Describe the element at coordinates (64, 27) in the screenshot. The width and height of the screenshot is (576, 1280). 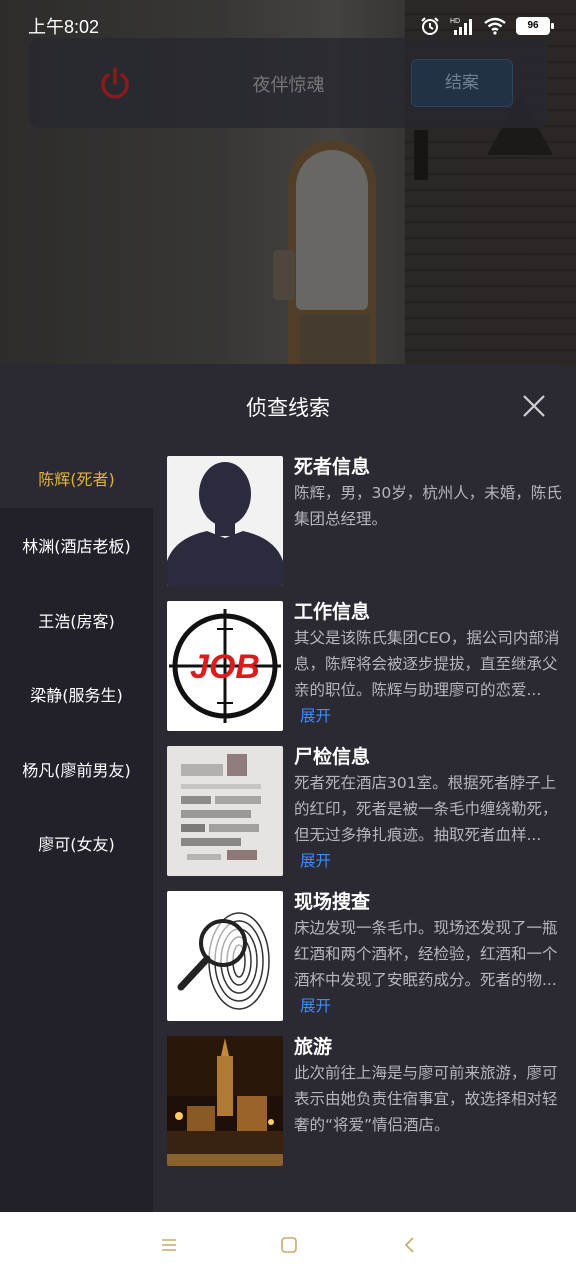
I see `status-time: 上午8:02` at that location.